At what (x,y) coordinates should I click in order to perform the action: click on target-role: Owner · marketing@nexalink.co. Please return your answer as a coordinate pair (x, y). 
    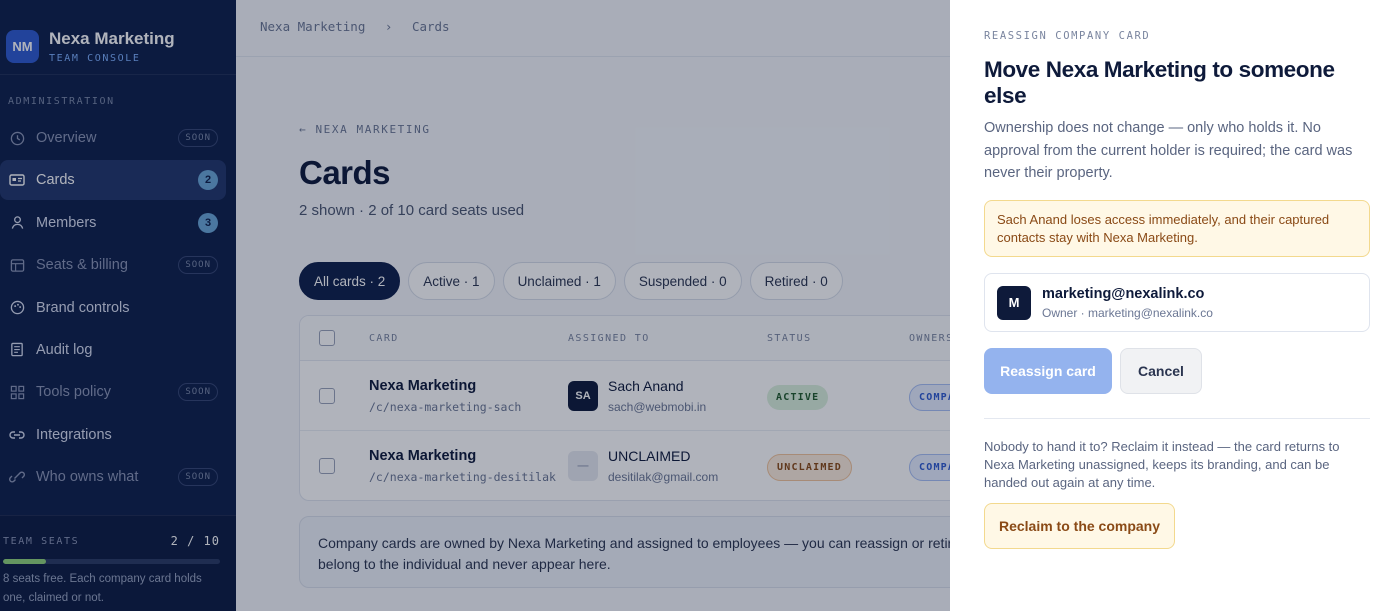
    Looking at the image, I should click on (1127, 312).